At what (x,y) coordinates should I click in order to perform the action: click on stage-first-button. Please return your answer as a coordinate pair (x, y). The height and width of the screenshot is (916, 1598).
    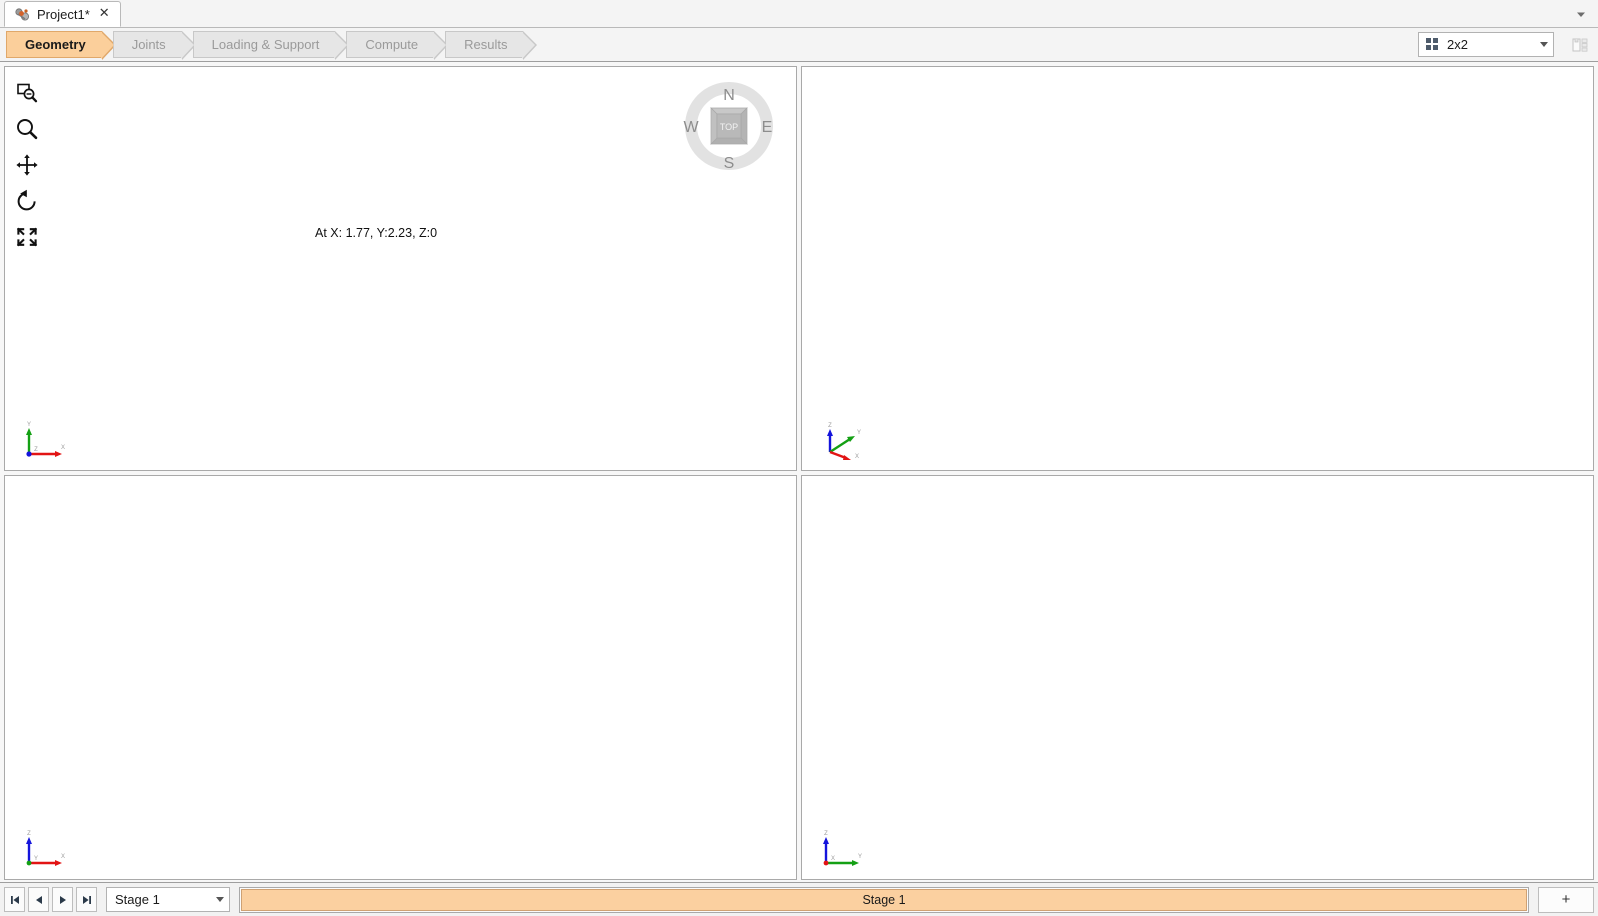
    Looking at the image, I should click on (14, 899).